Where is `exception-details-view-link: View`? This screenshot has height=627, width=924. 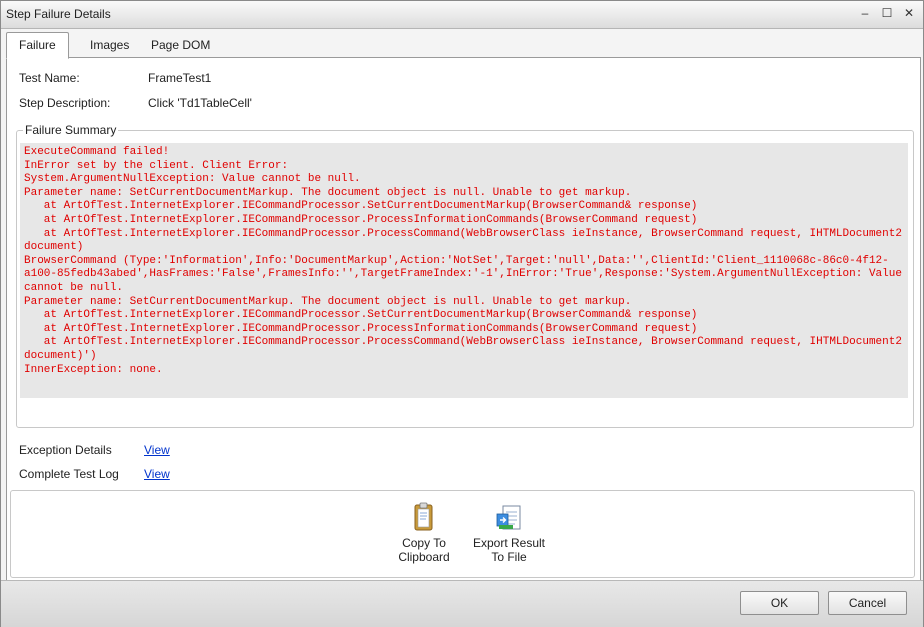
exception-details-view-link: View is located at coordinates (157, 450).